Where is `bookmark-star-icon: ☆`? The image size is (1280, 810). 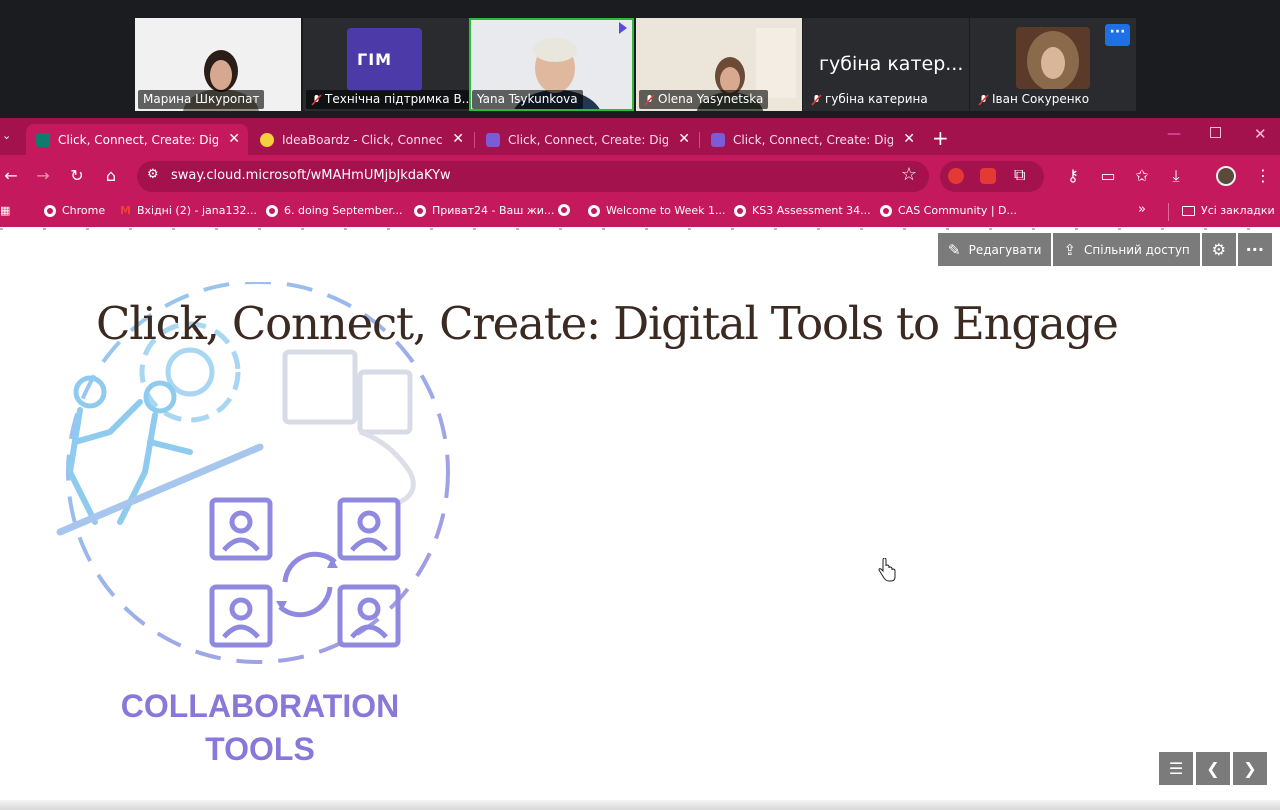 bookmark-star-icon: ☆ is located at coordinates (909, 174).